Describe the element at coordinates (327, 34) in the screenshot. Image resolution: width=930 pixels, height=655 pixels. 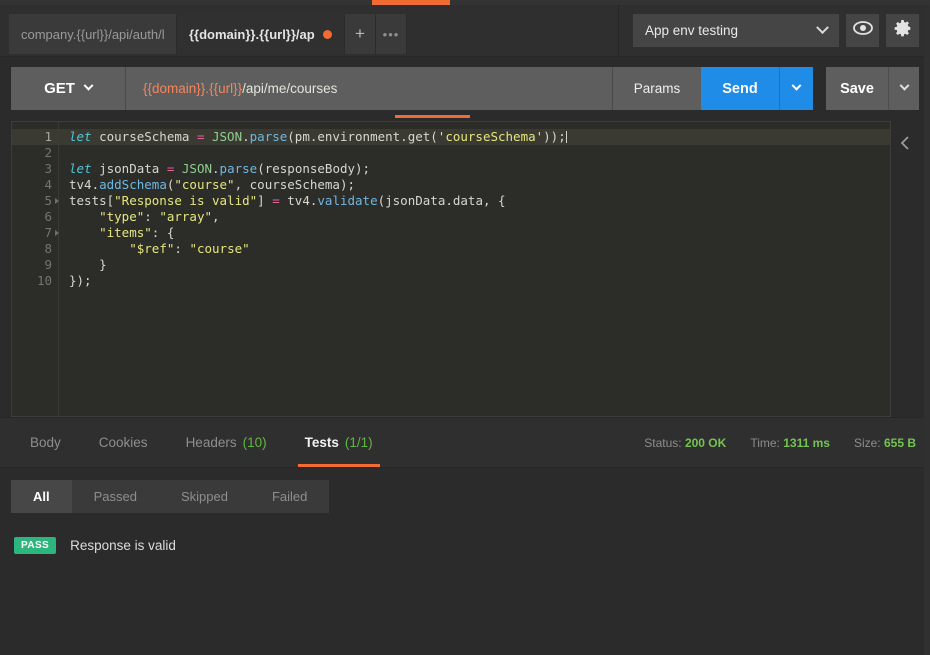
I see `unsaved-changes-dot-icon` at that location.